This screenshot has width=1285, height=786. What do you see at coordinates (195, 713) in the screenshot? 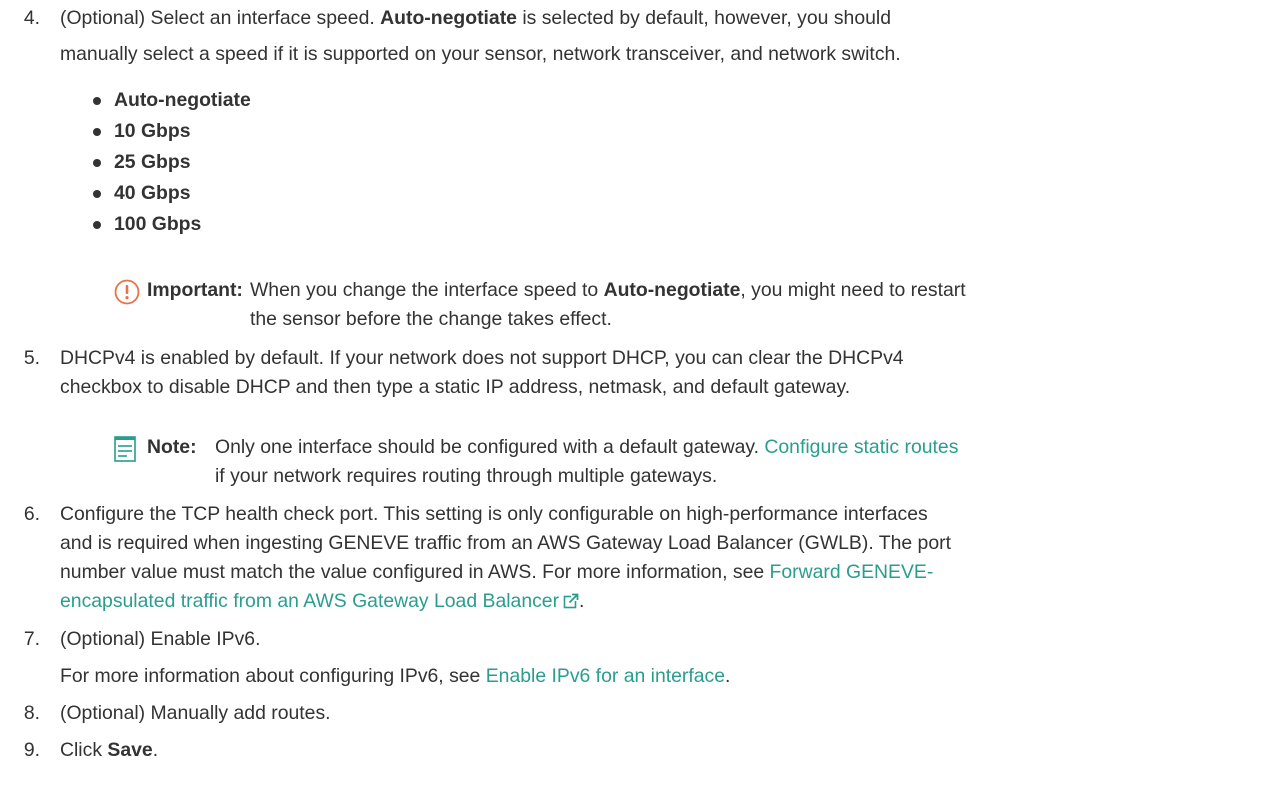
I see `step-text-line: (Optional) Manually add routes.` at bounding box center [195, 713].